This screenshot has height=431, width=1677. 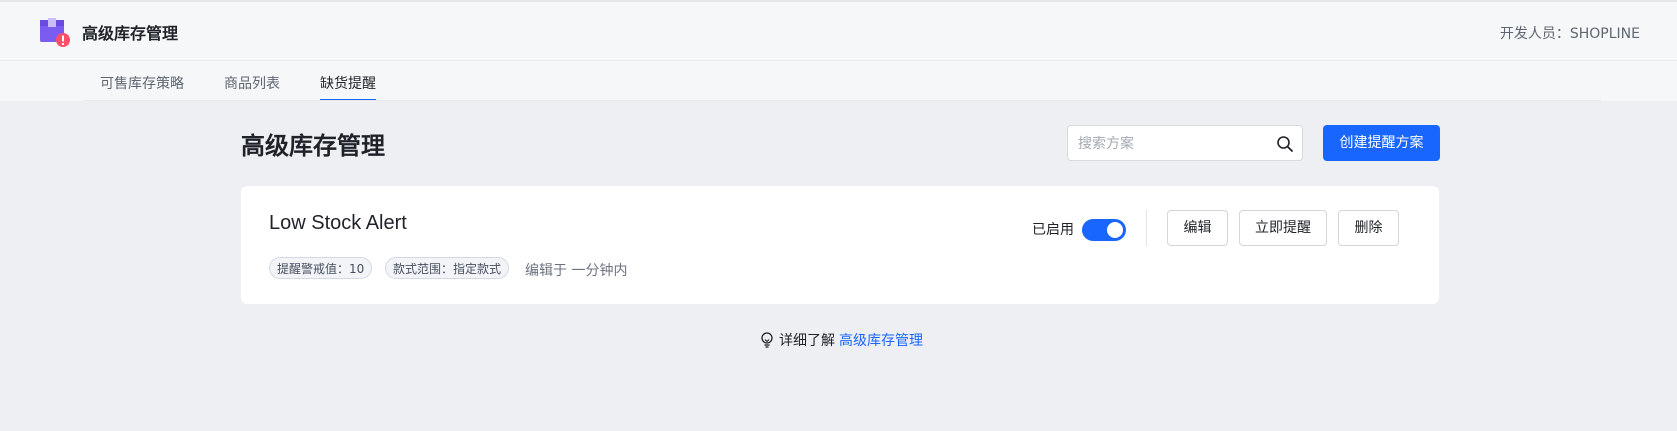 What do you see at coordinates (348, 87) in the screenshot?
I see `tab-stockout-alert: 缺货提醒` at bounding box center [348, 87].